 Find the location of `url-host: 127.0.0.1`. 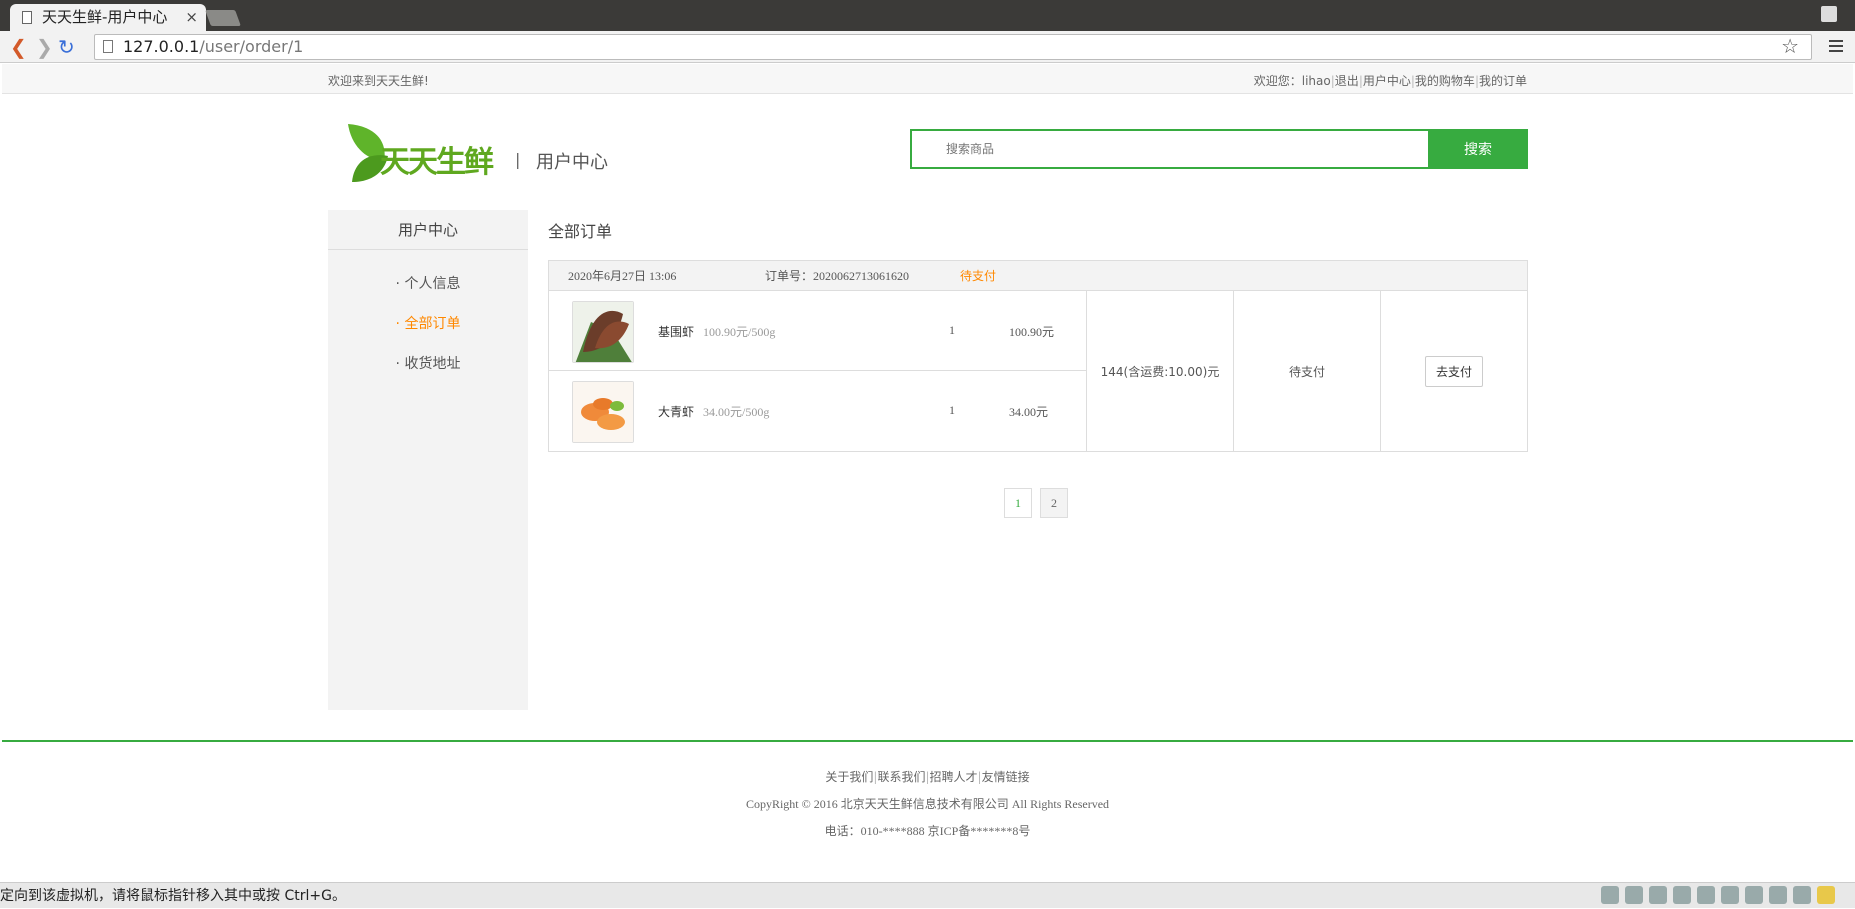

url-host: 127.0.0.1 is located at coordinates (161, 46).